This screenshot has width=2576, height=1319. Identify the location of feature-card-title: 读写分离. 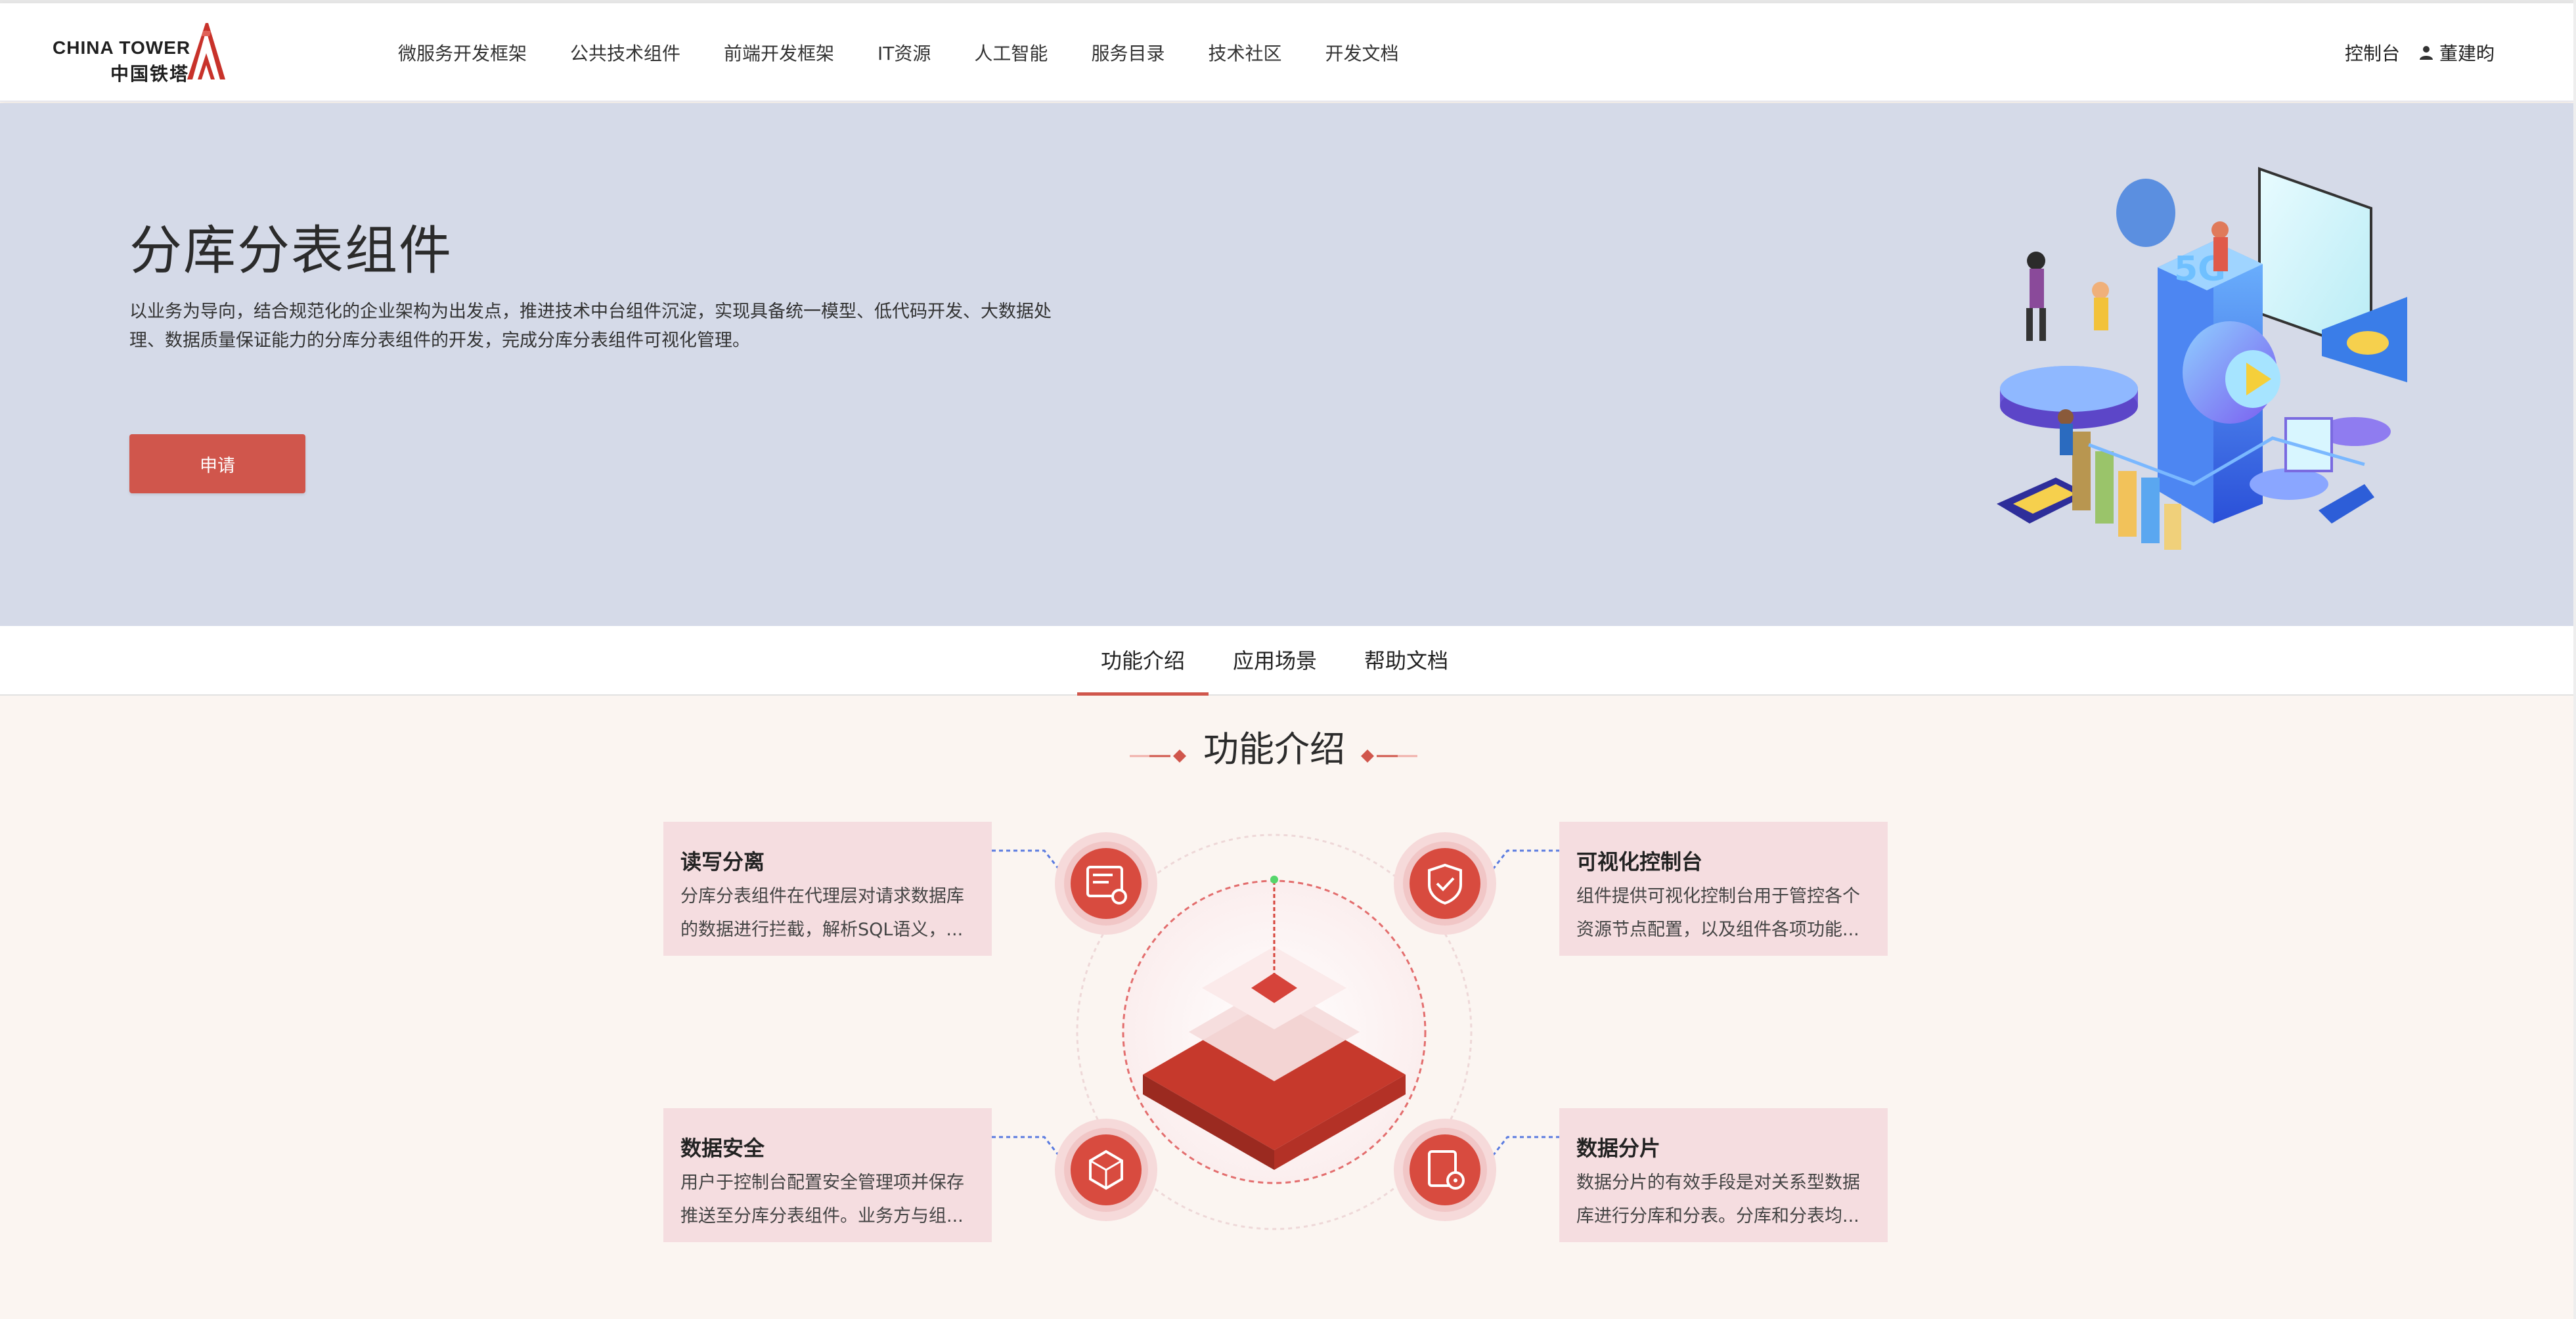
(722, 861).